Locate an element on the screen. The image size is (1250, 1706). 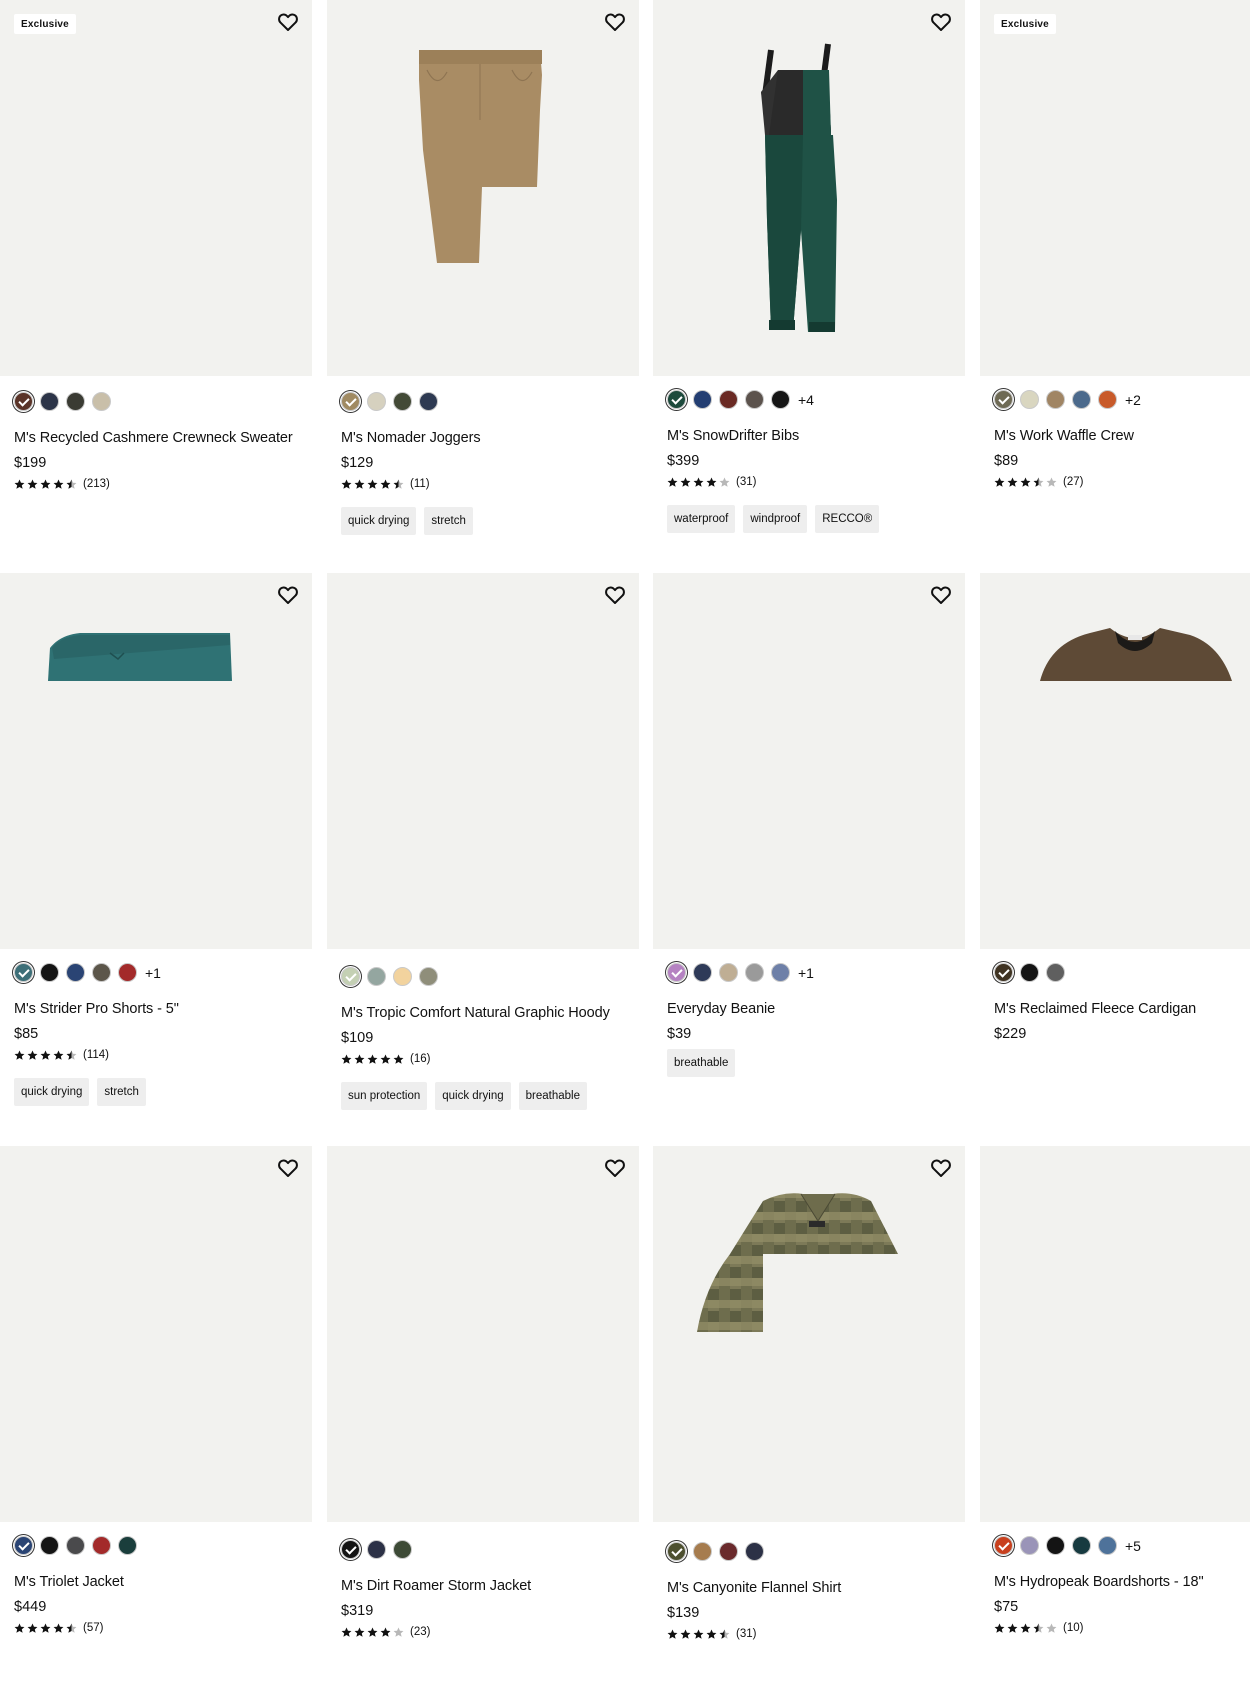
feature-tag: sun protection is located at coordinates (384, 1096).